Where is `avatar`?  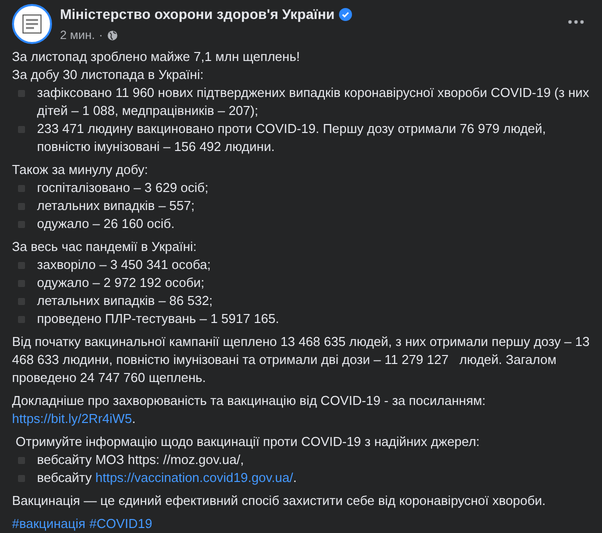 avatar is located at coordinates (32, 24).